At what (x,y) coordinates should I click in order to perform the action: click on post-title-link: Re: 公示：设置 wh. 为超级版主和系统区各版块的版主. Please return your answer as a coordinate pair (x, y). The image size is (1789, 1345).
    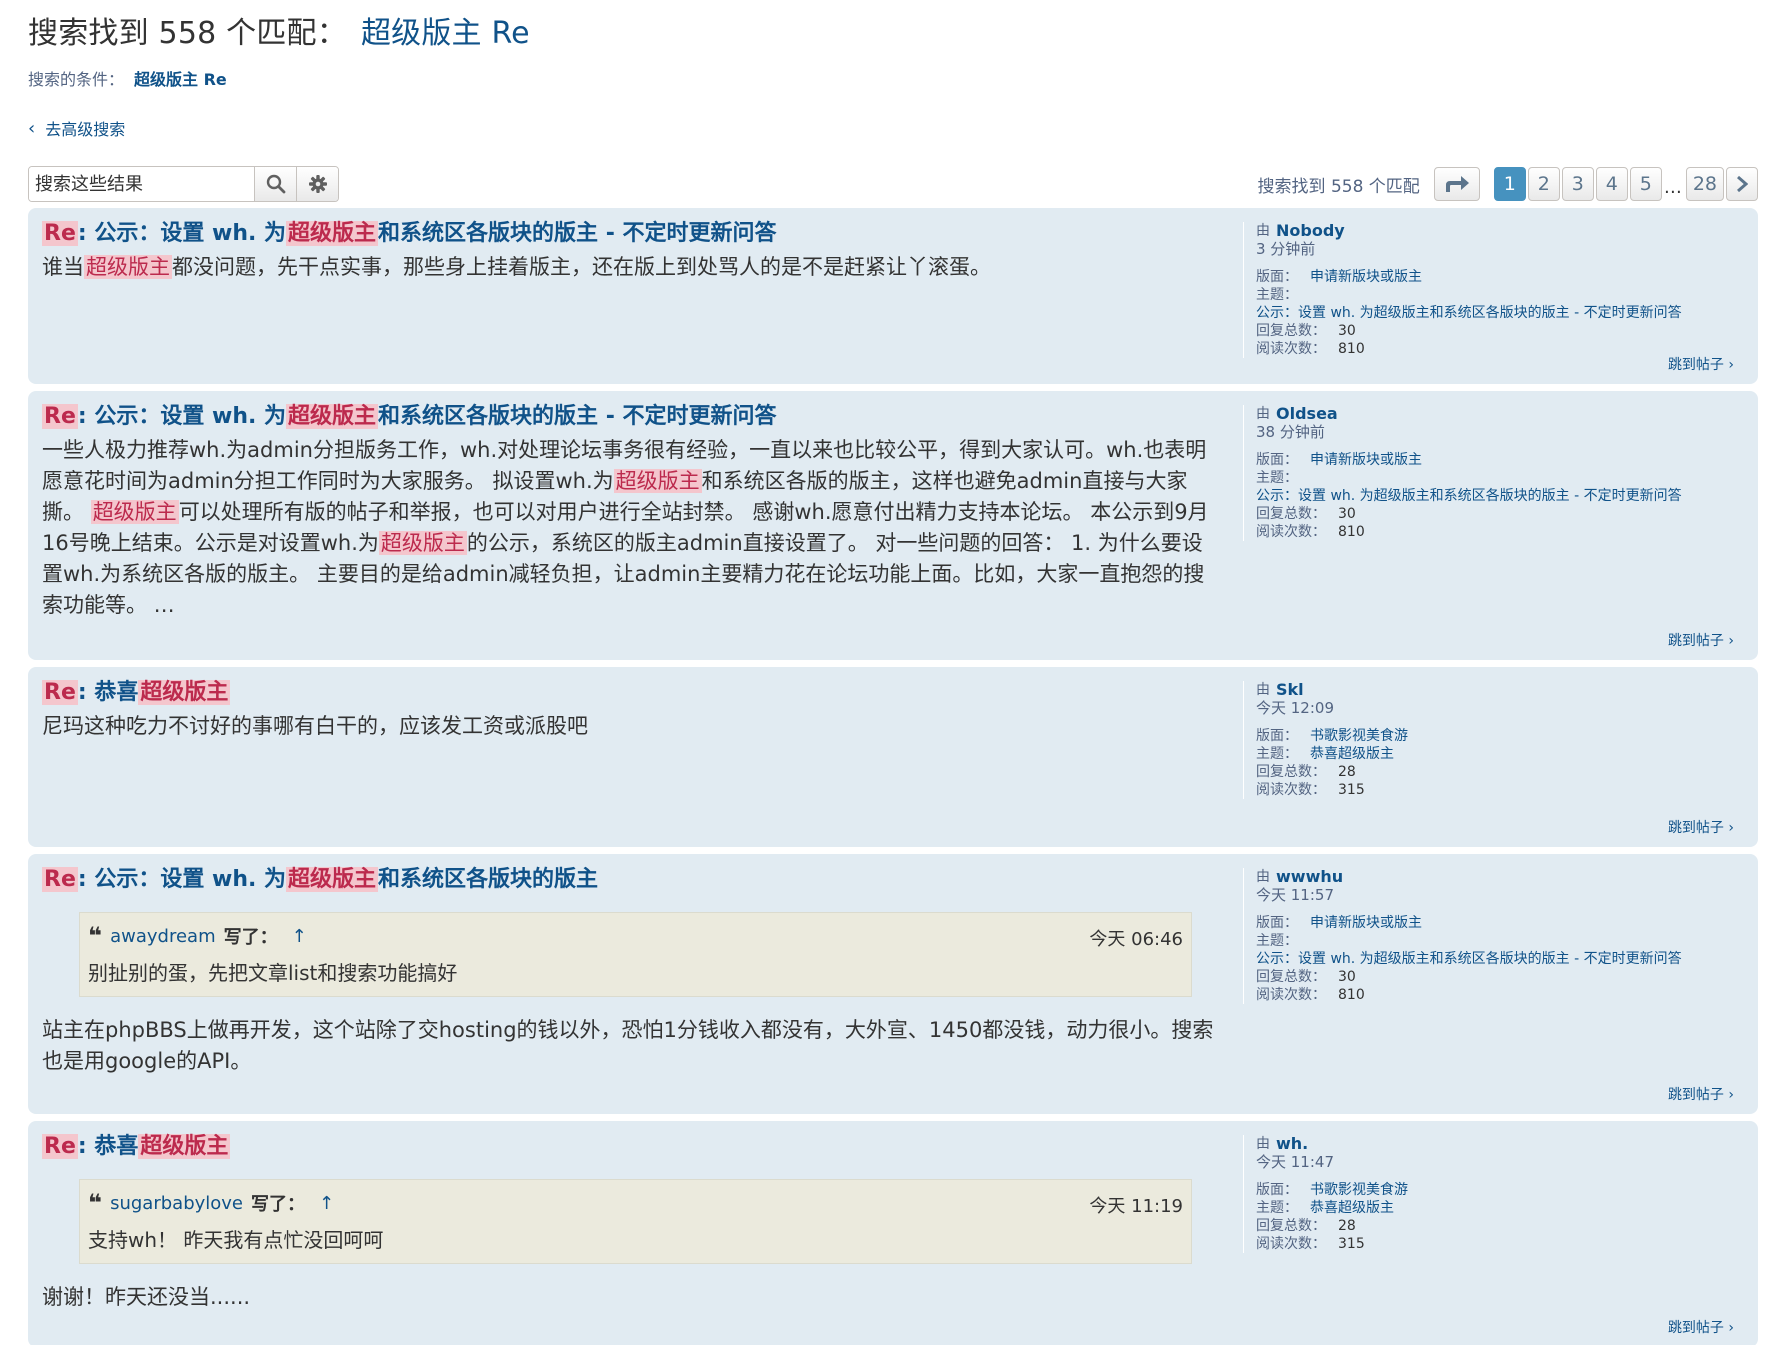
    Looking at the image, I should click on (632, 880).